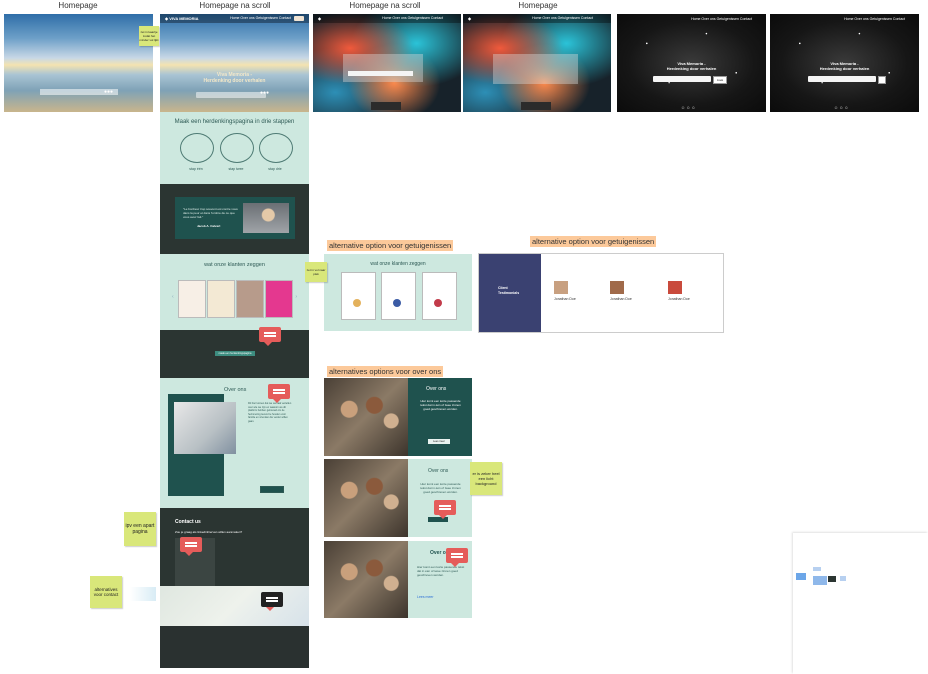 This screenshot has width=928, height=674. Describe the element at coordinates (299, 18) in the screenshot. I see `login-button` at that location.